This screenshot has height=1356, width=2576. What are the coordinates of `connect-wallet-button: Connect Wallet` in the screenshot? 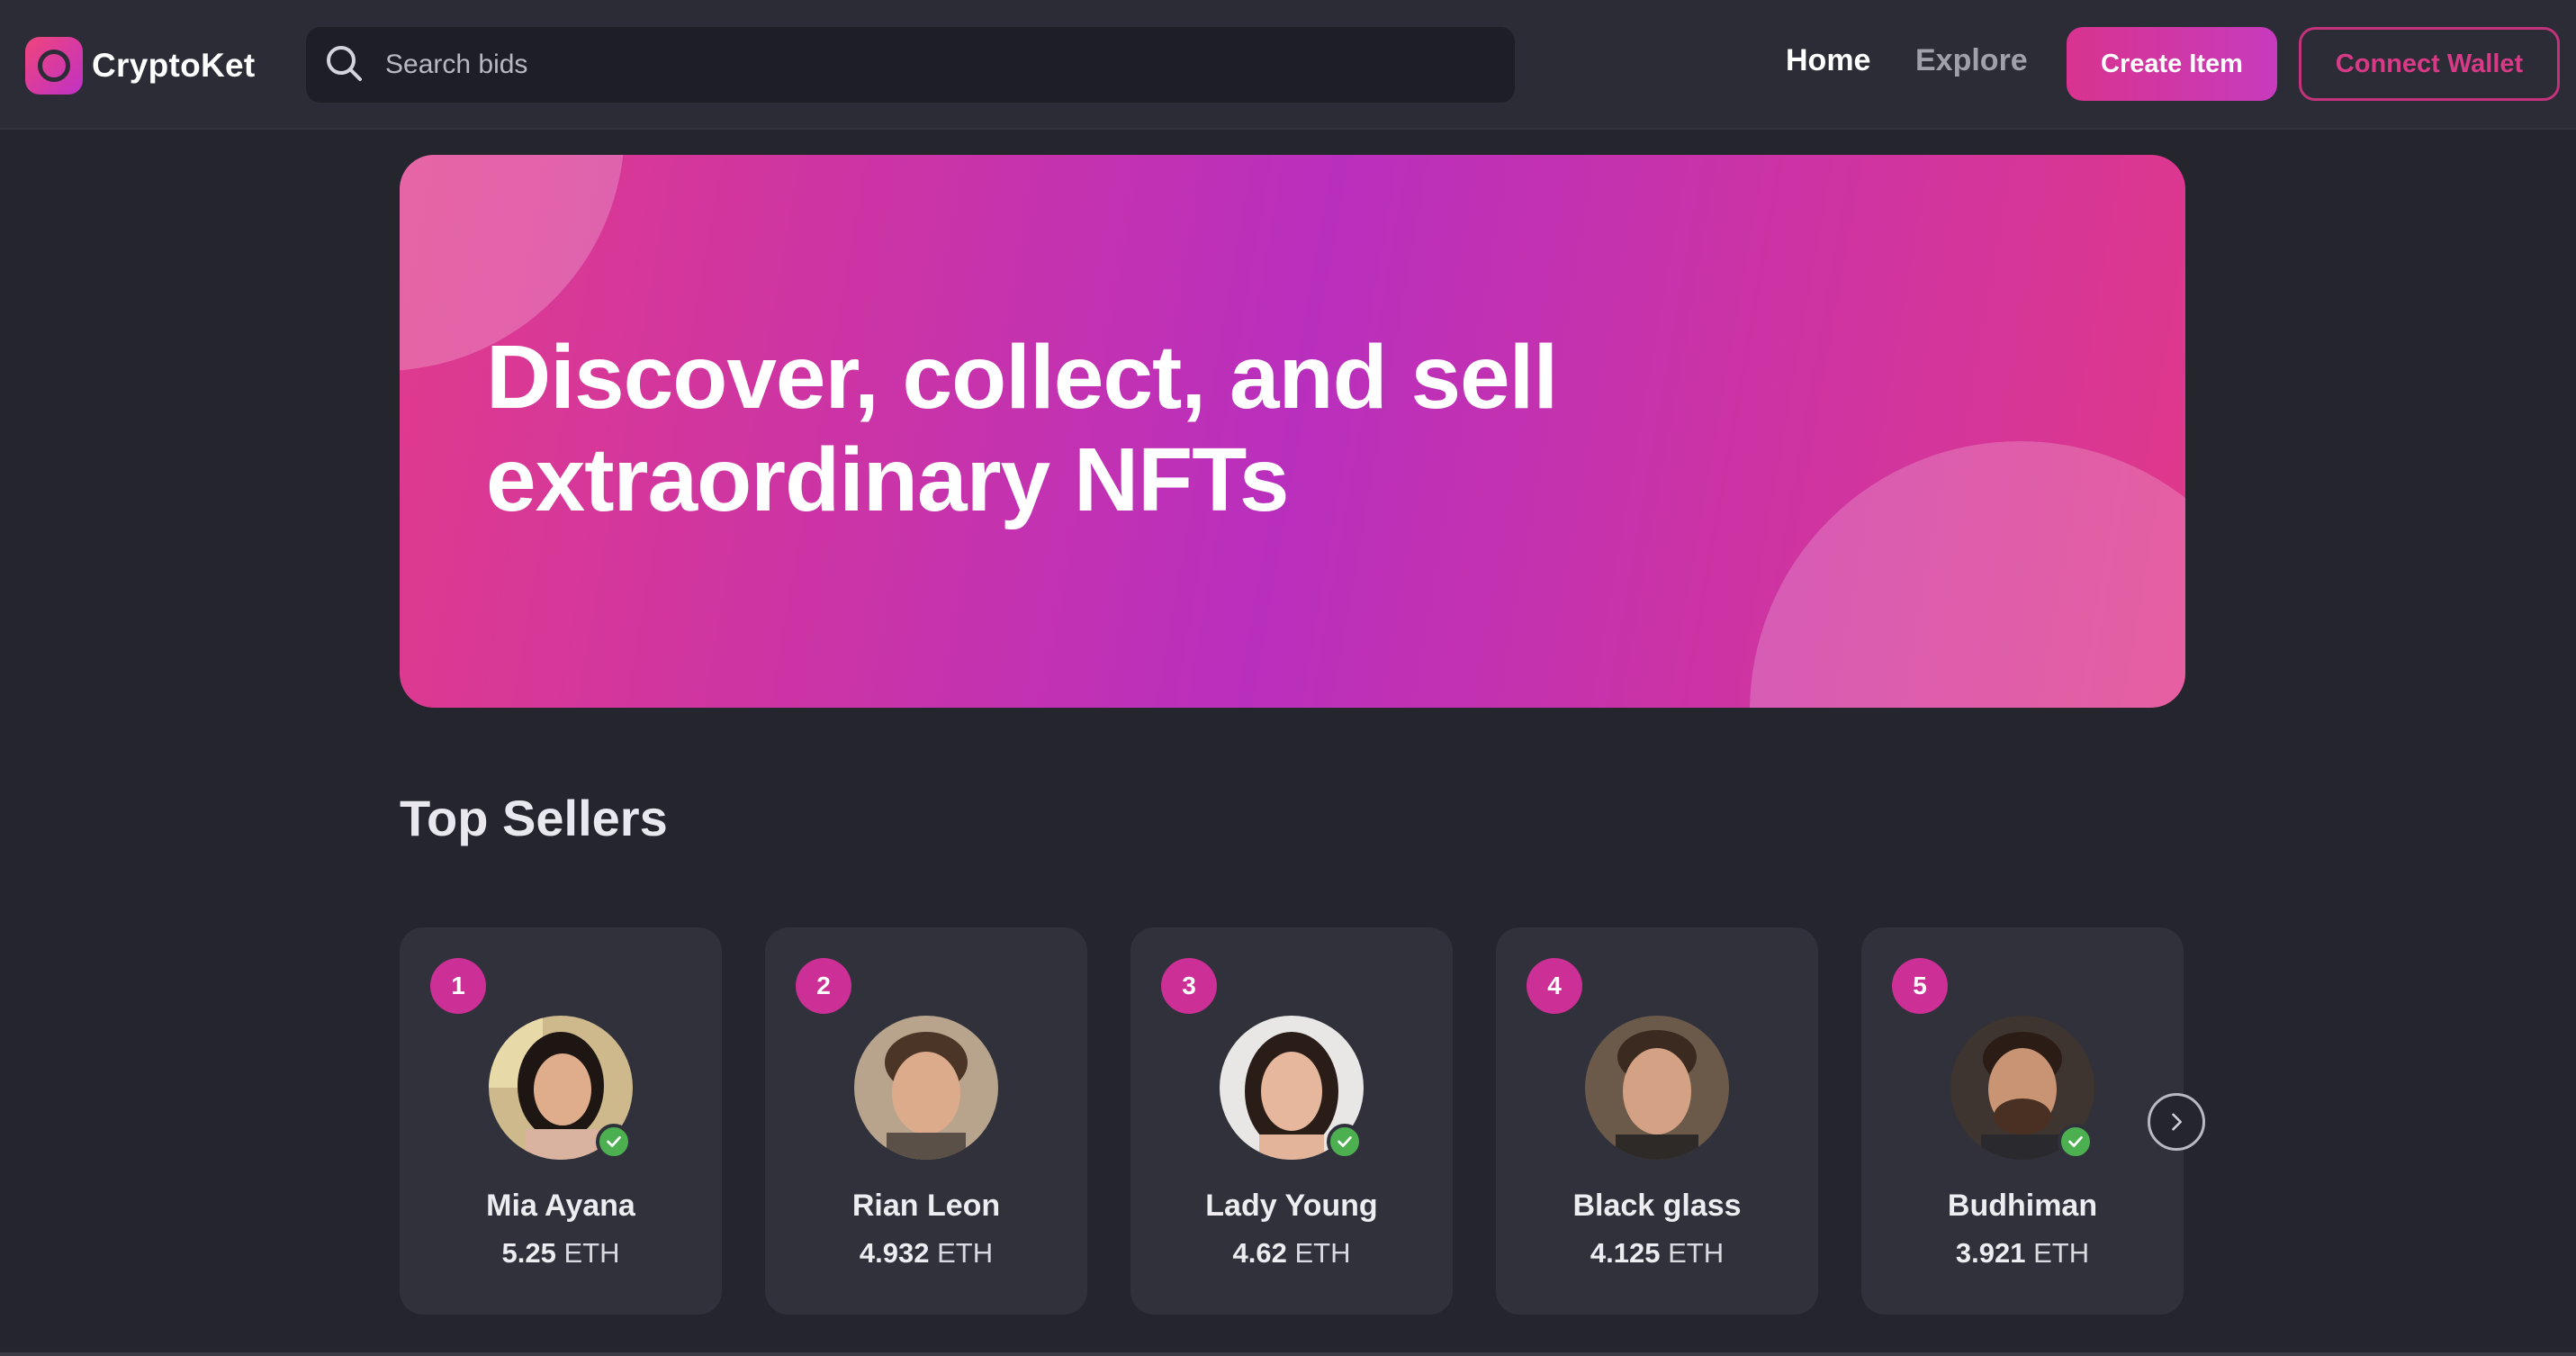 It's located at (2429, 64).